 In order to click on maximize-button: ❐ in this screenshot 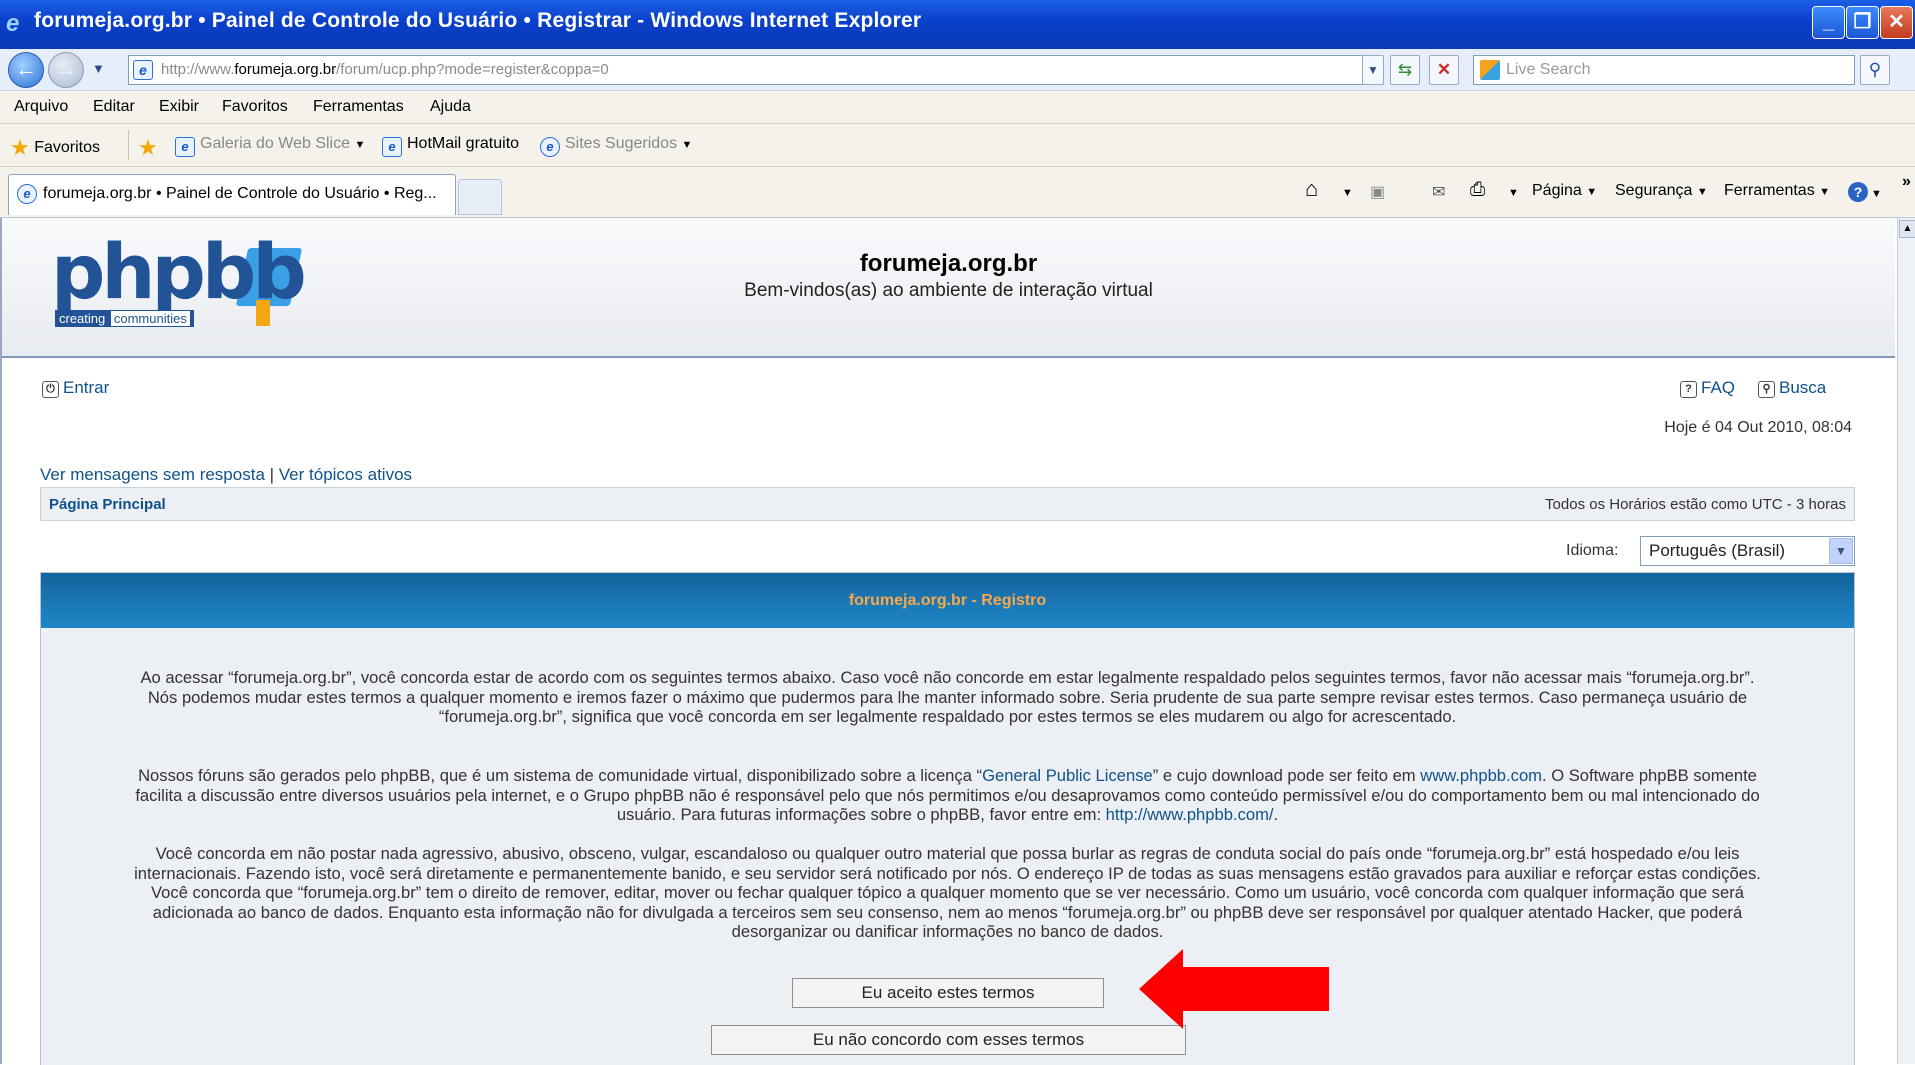, I will do `click(1862, 22)`.